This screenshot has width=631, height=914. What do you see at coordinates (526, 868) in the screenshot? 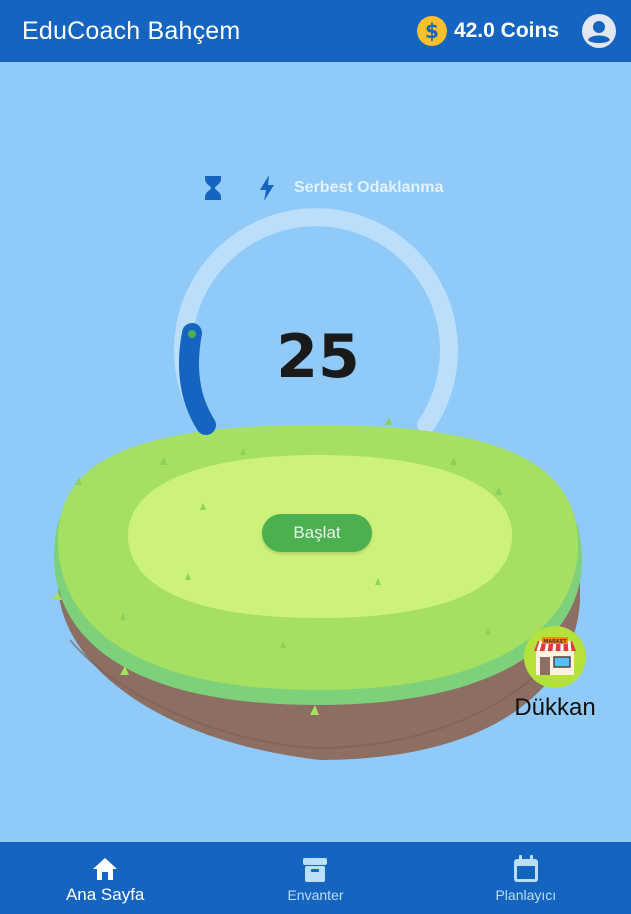
I see `calendar-icon` at bounding box center [526, 868].